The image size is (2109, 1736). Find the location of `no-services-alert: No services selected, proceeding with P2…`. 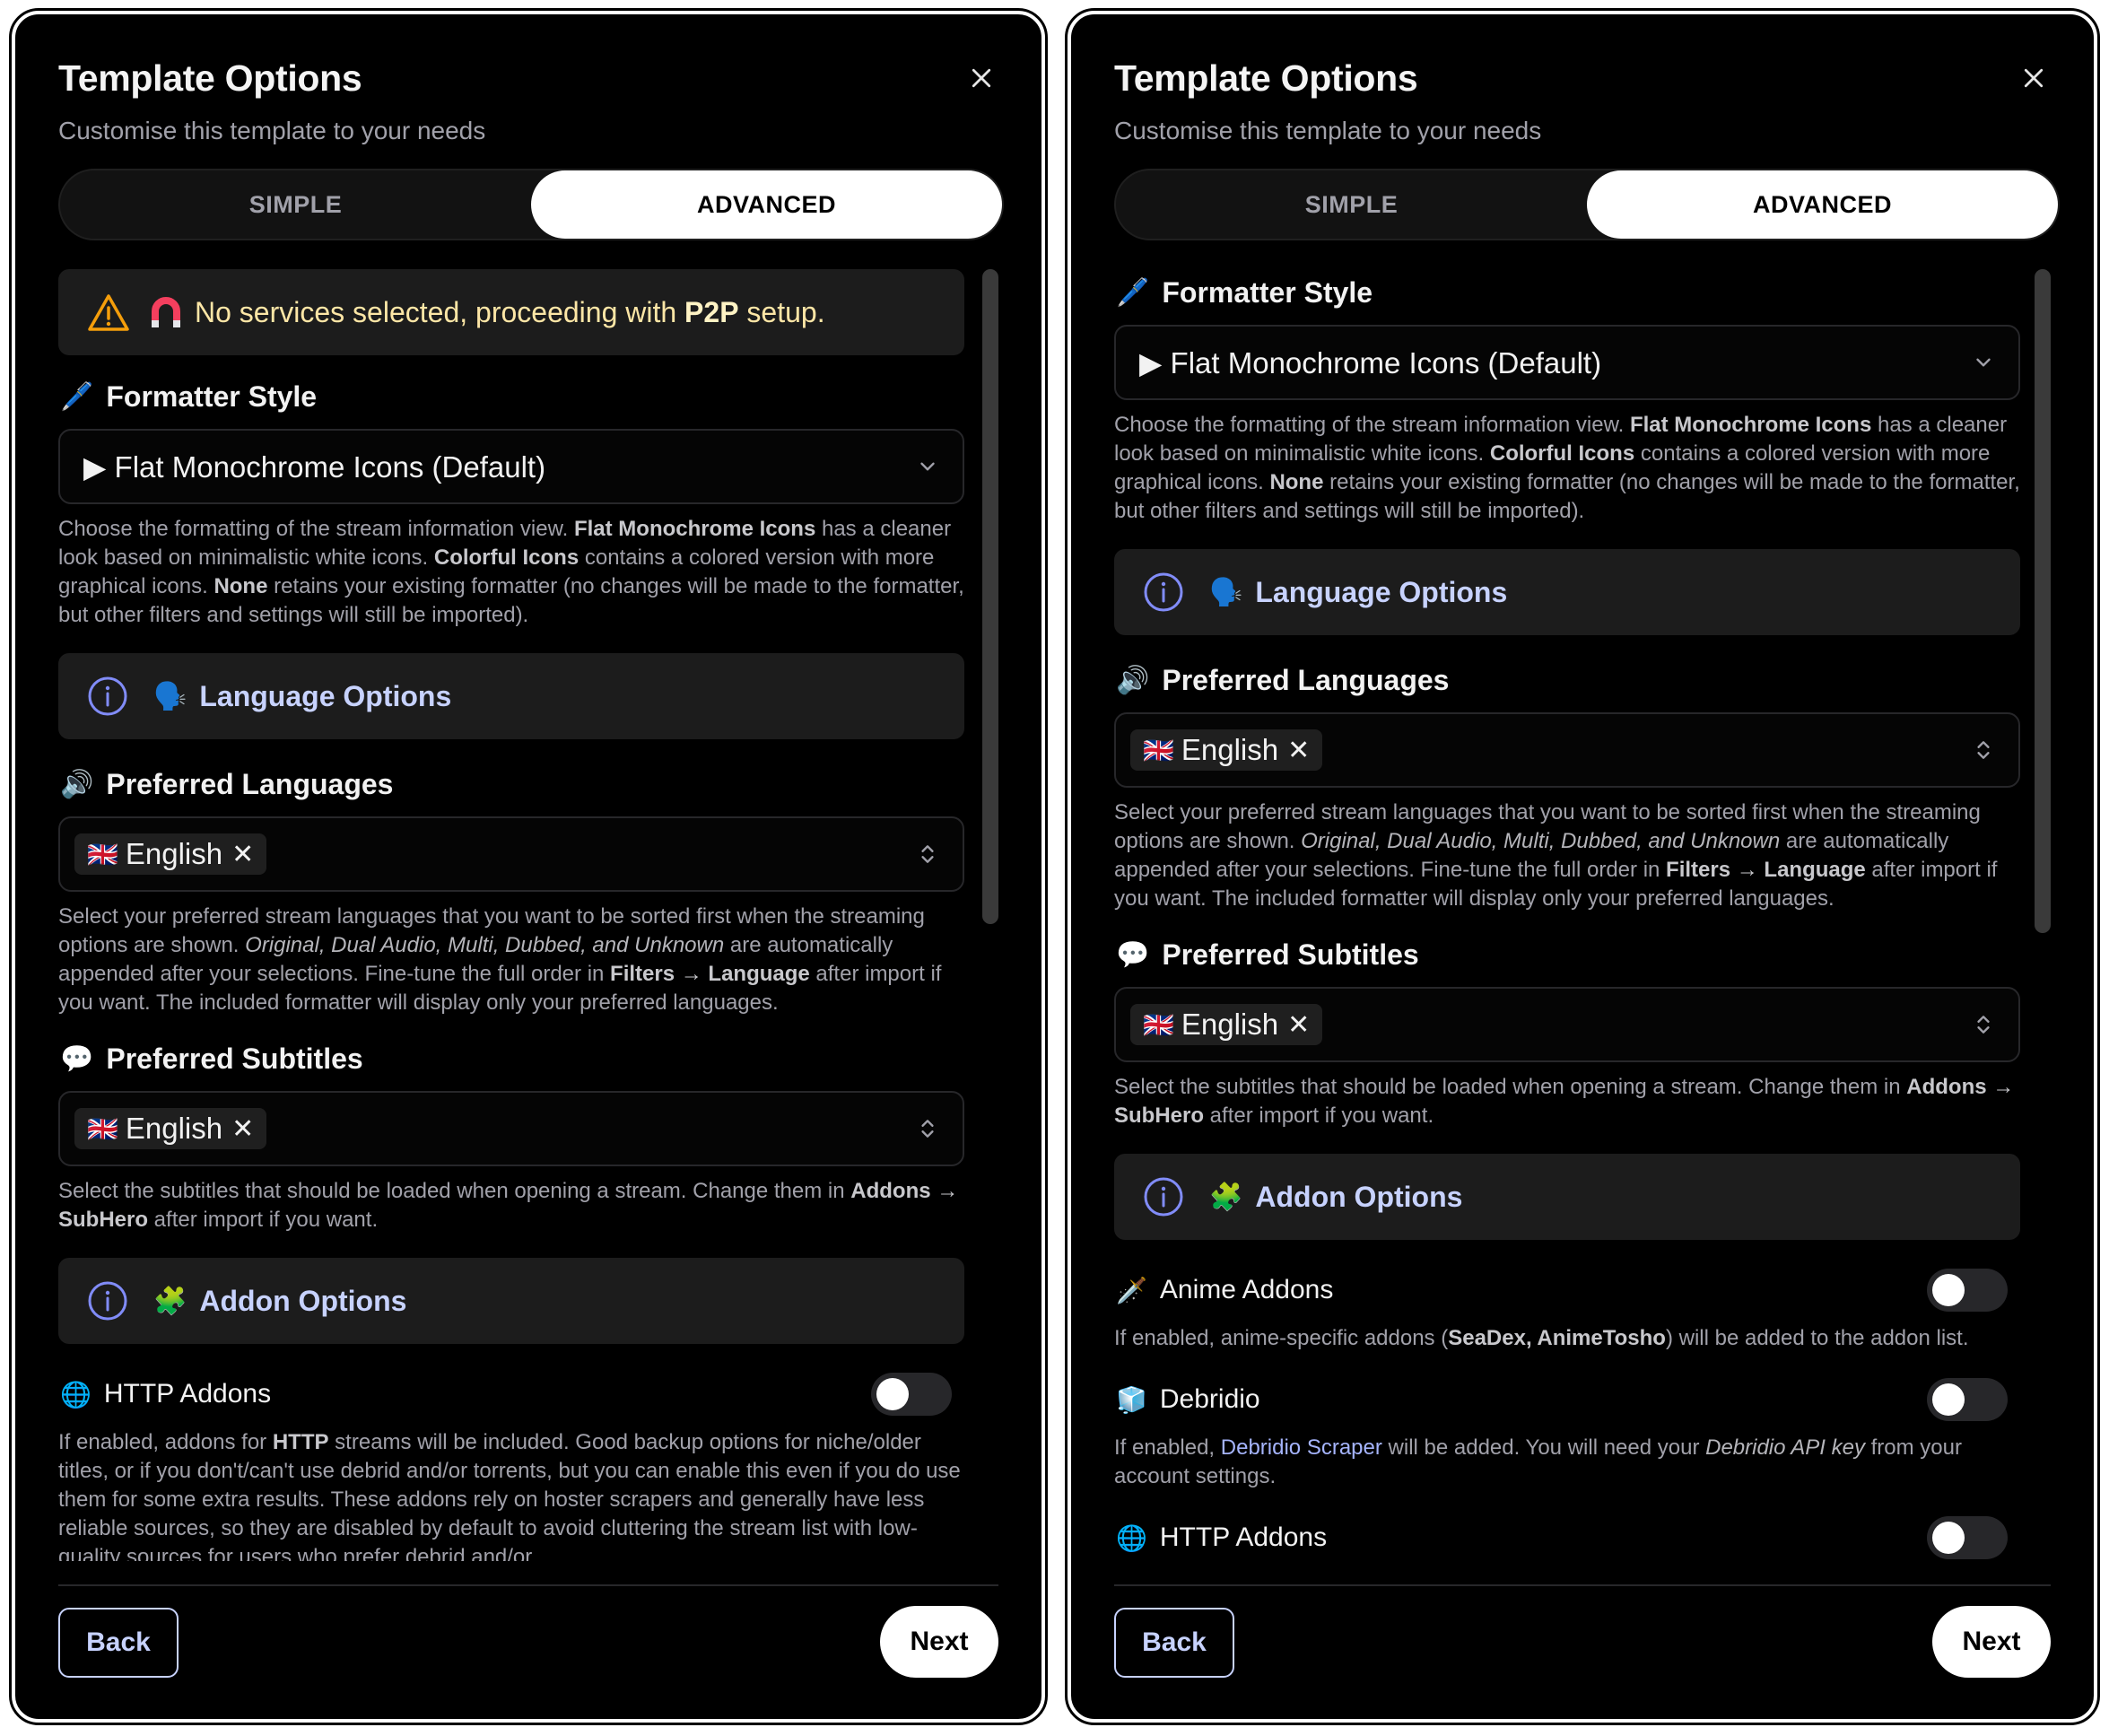

no-services-alert: No services selected, proceeding with P2… is located at coordinates (511, 312).